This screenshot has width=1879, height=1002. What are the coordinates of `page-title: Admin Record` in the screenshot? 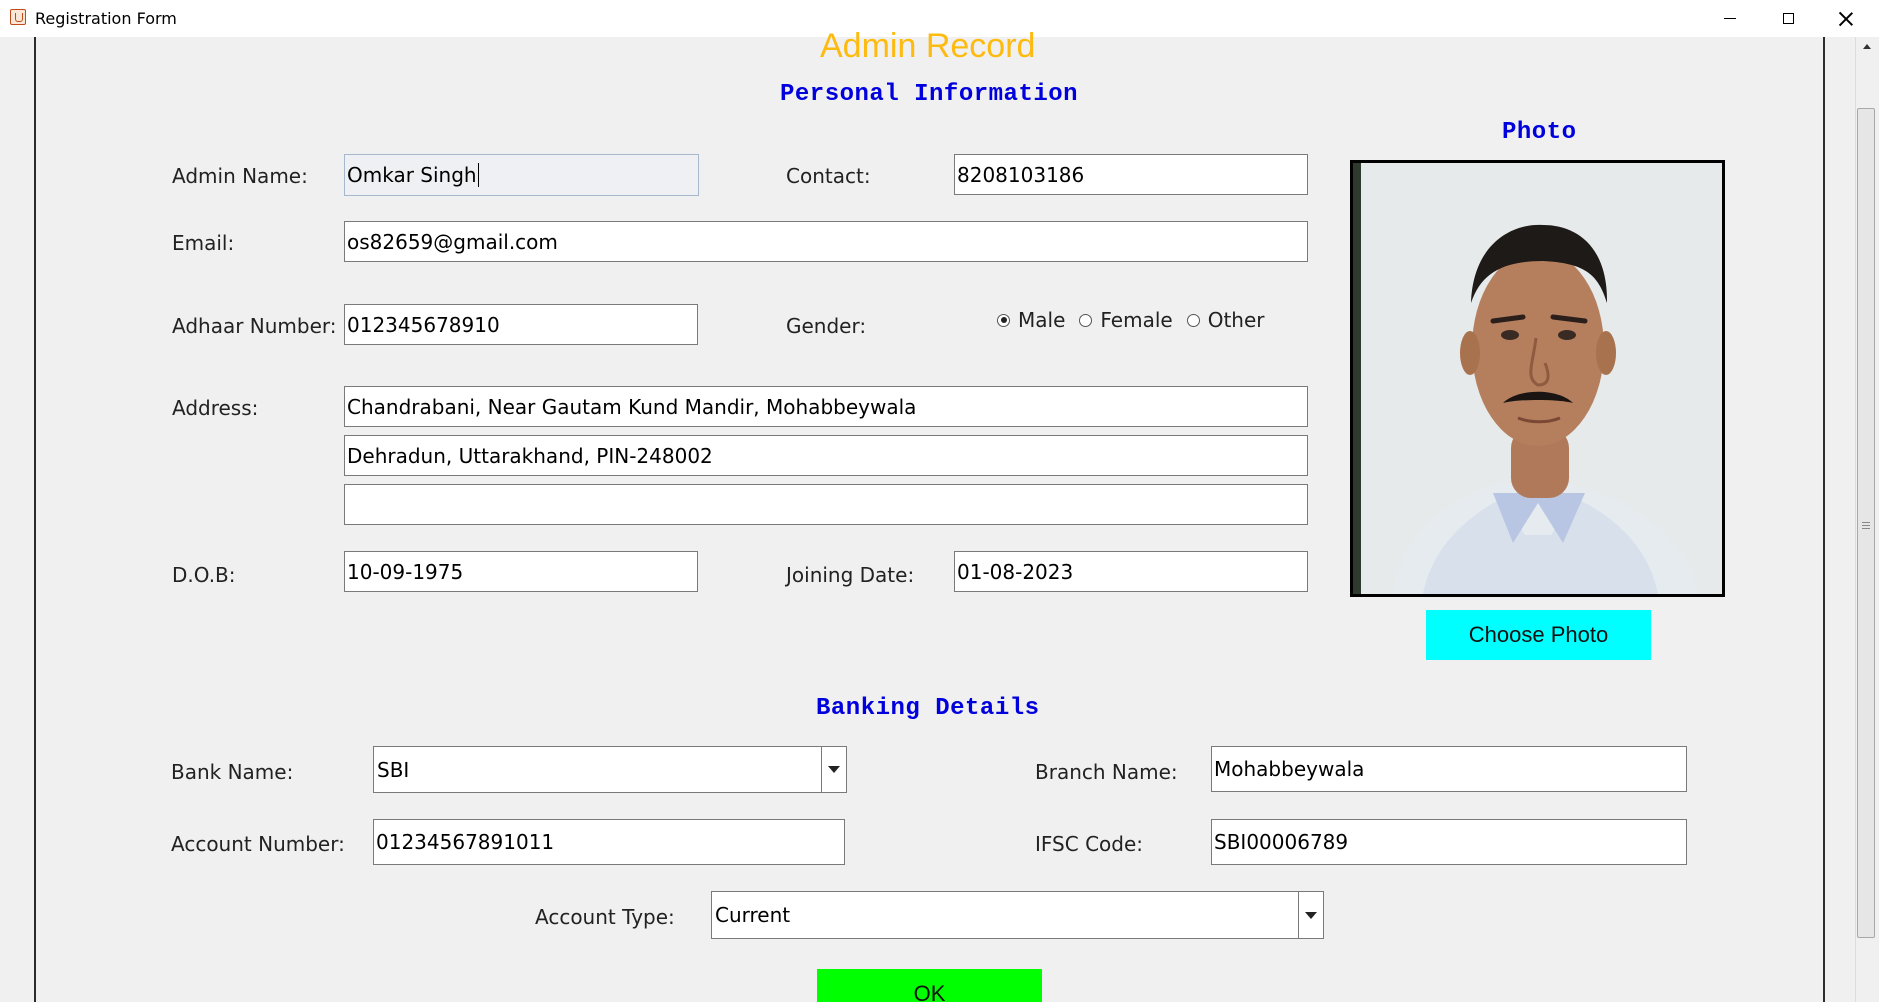 It's located at (928, 46).